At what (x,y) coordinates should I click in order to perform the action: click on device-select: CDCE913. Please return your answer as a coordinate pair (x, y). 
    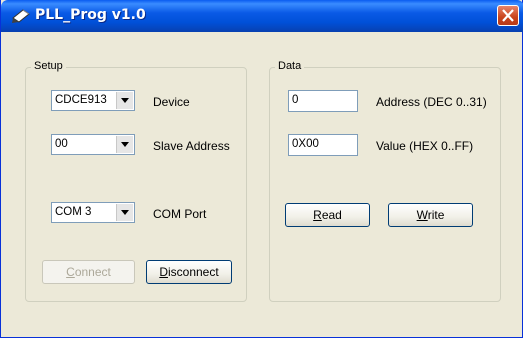
    Looking at the image, I should click on (93, 100).